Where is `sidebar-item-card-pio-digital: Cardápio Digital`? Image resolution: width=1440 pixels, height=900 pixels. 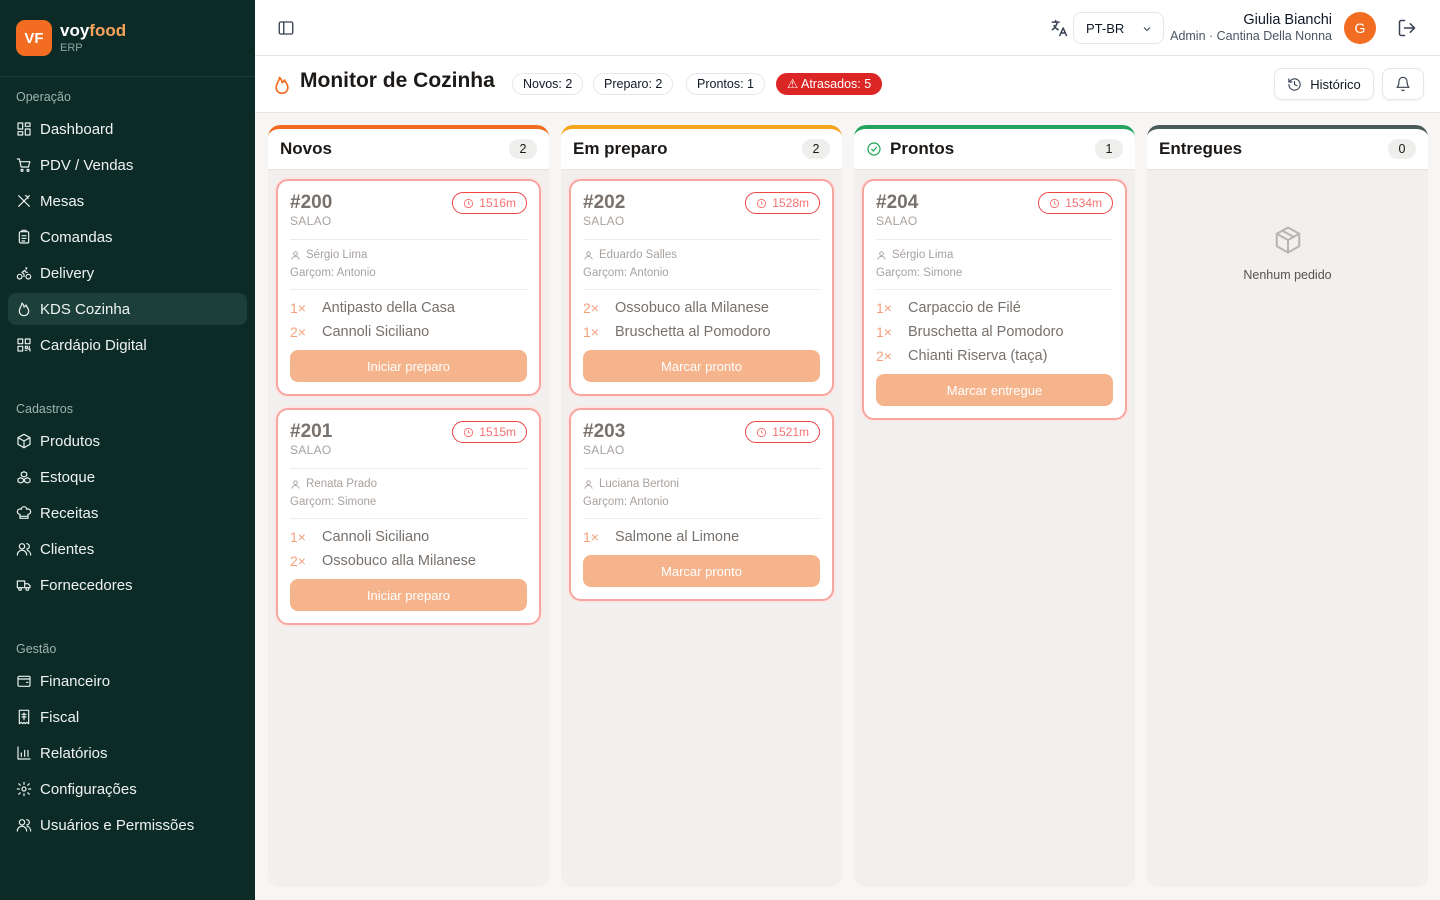
sidebar-item-card-pio-digital: Cardápio Digital is located at coordinates (127, 345).